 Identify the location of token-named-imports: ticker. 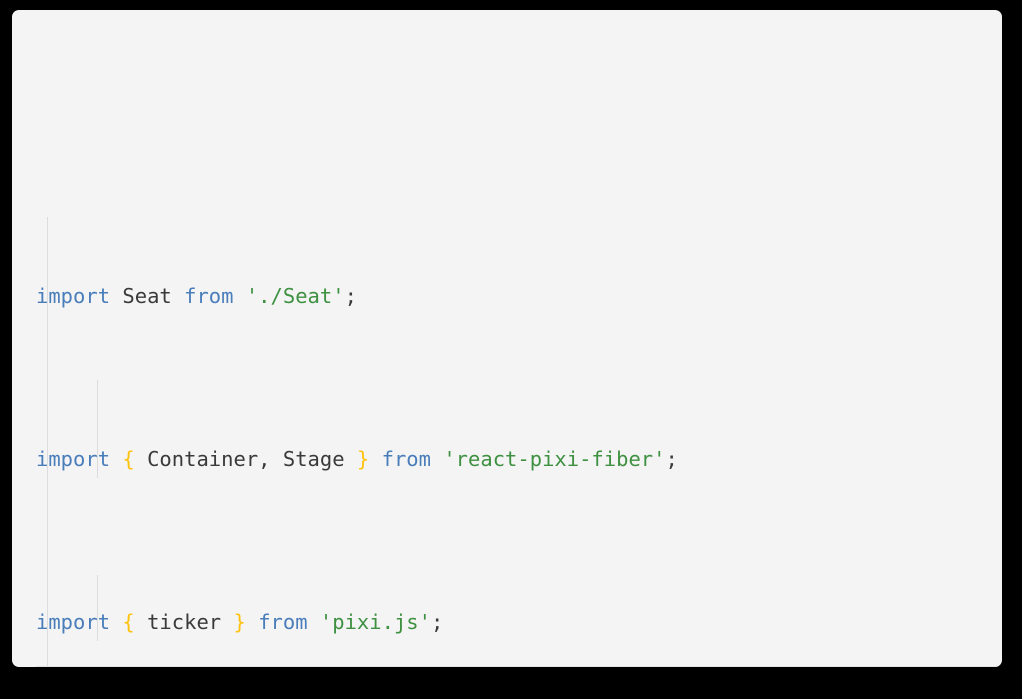
(184, 621).